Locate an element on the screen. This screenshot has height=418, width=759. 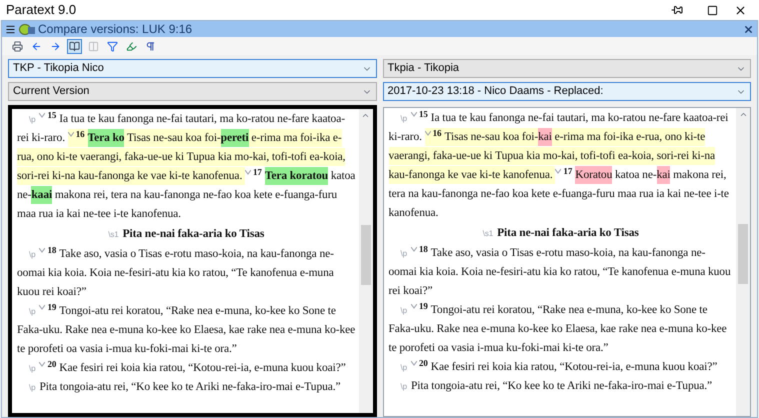
filter-icon is located at coordinates (112, 46).